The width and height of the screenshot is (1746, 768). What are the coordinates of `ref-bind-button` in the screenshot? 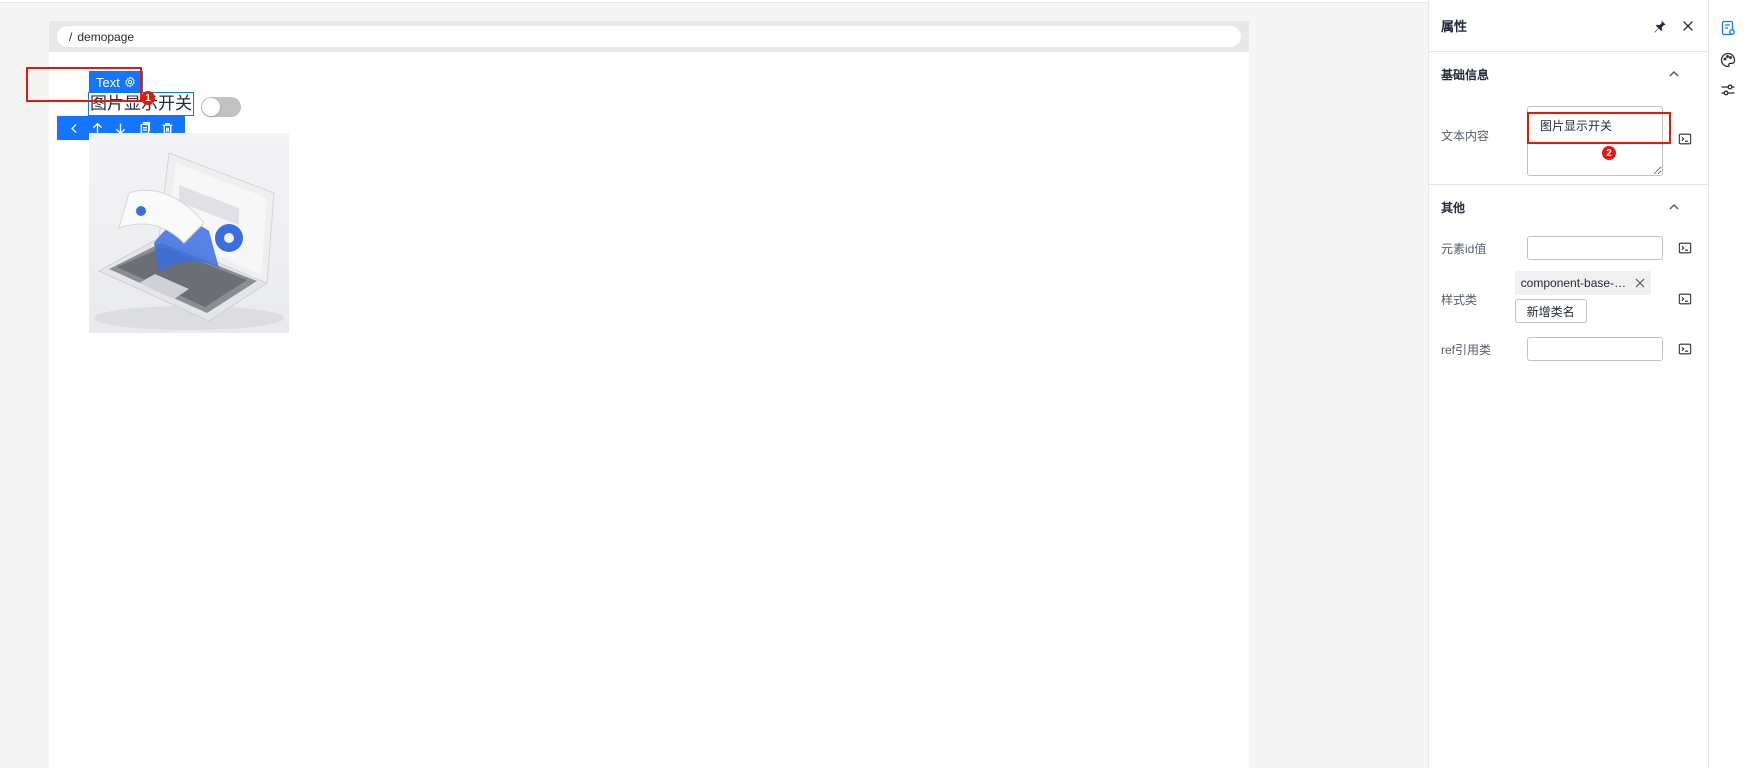 It's located at (1685, 349).